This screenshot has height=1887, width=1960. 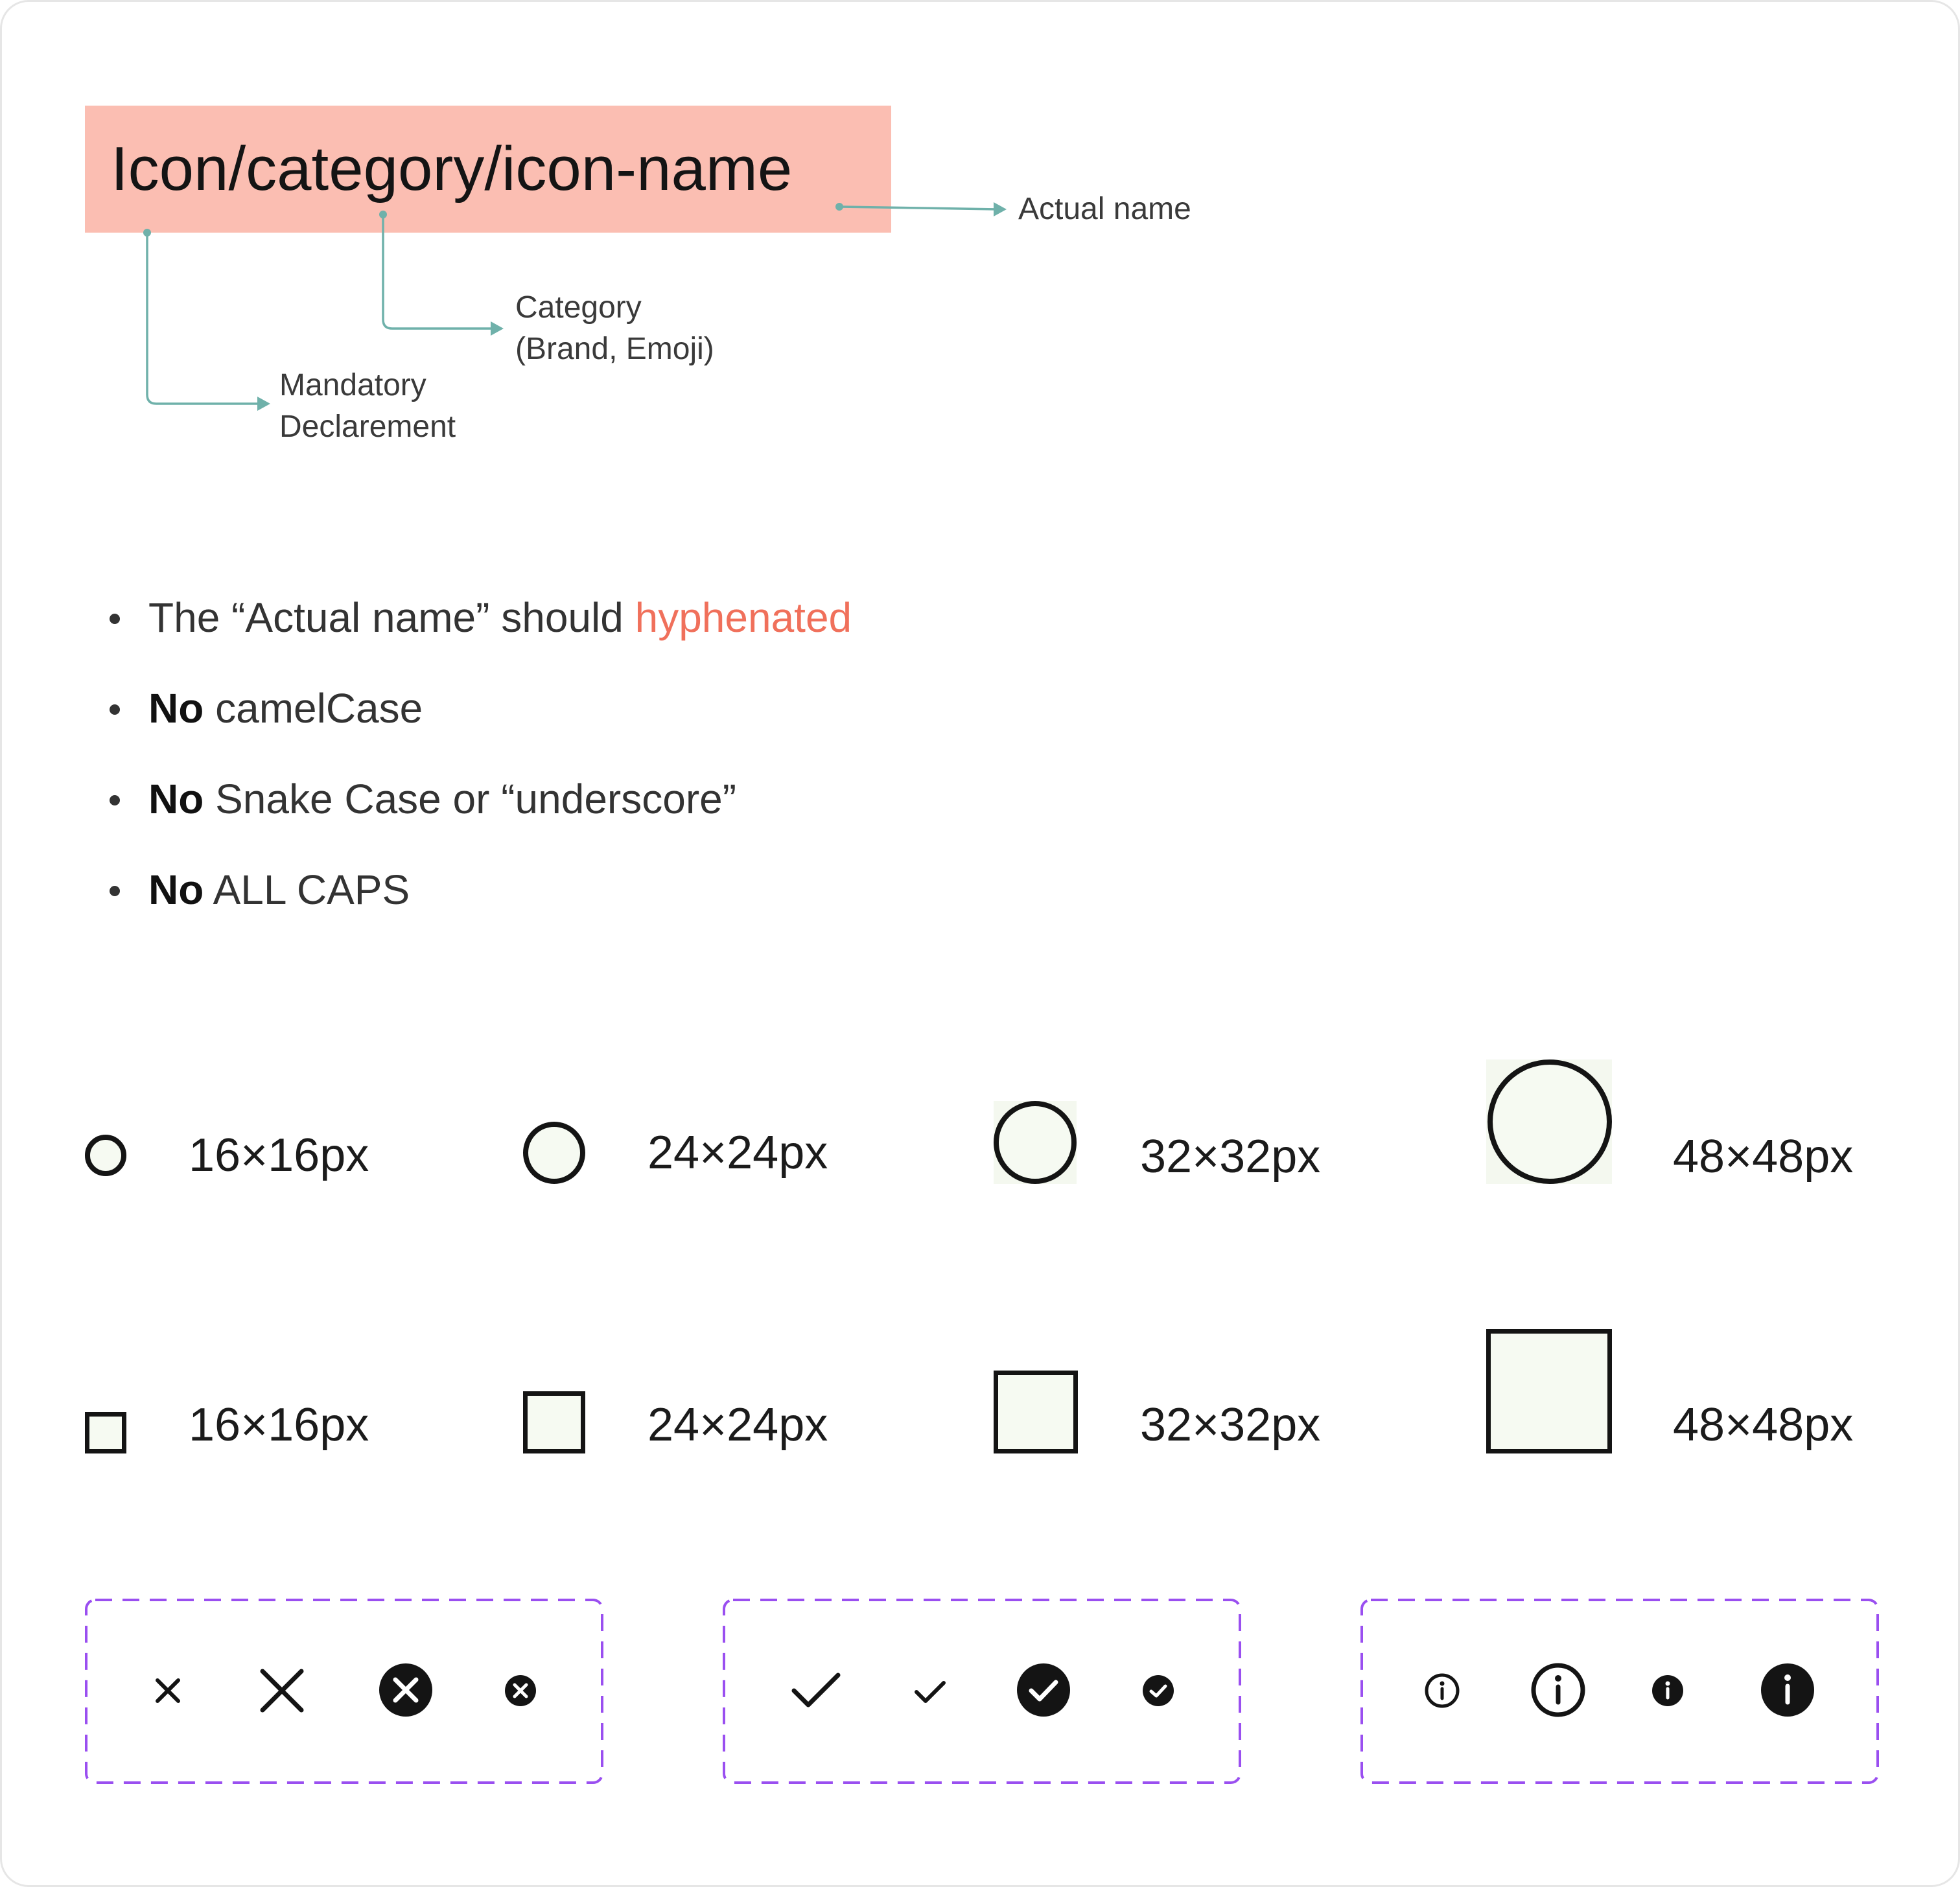 What do you see at coordinates (930, 1692) in the screenshot?
I see `check-small-icon` at bounding box center [930, 1692].